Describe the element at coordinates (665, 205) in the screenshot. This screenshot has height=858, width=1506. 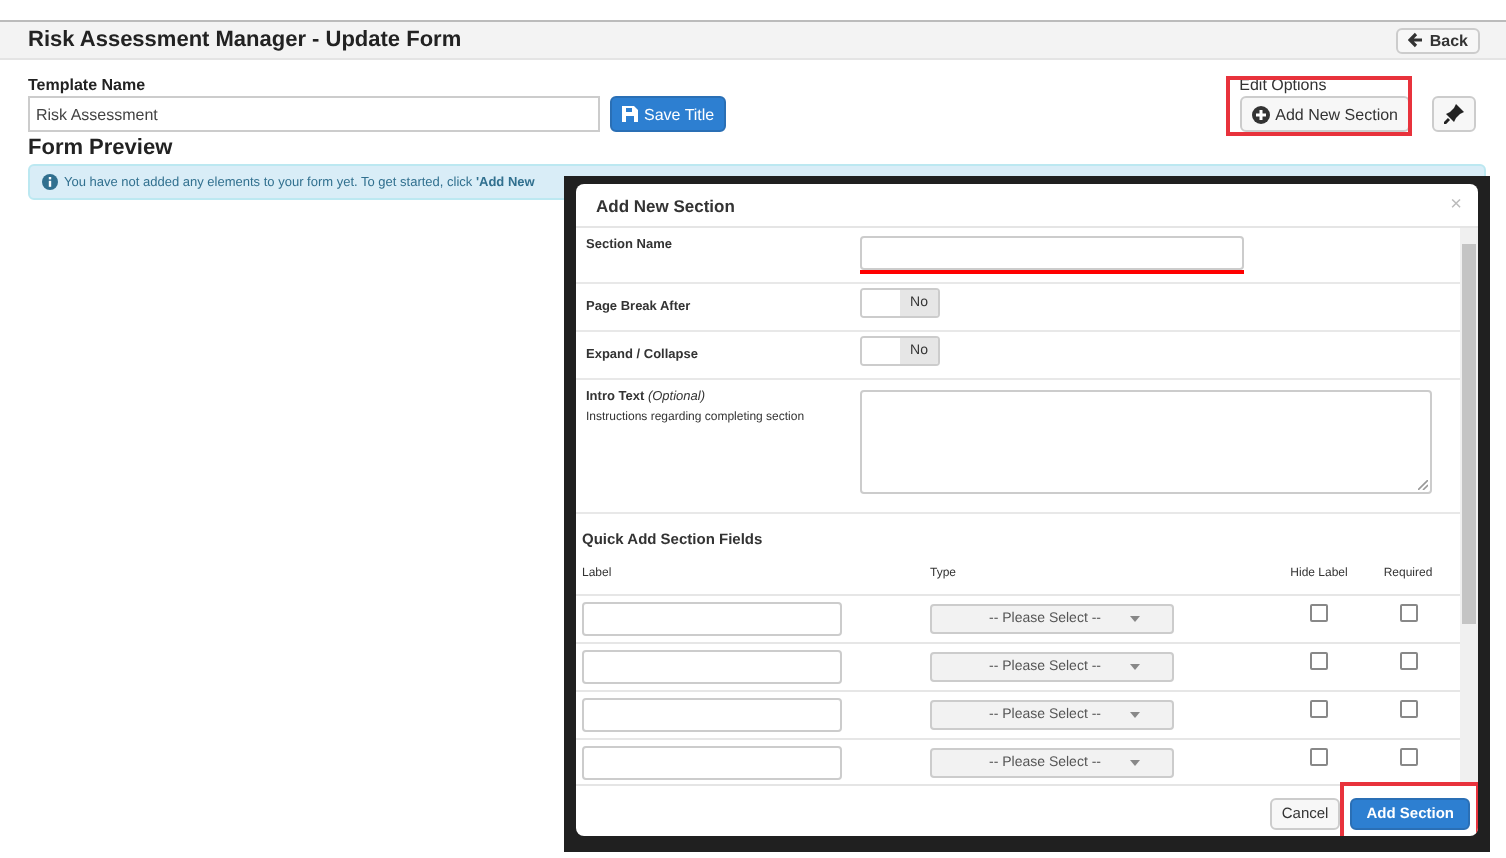
I see `modal-title: Add New Section` at that location.